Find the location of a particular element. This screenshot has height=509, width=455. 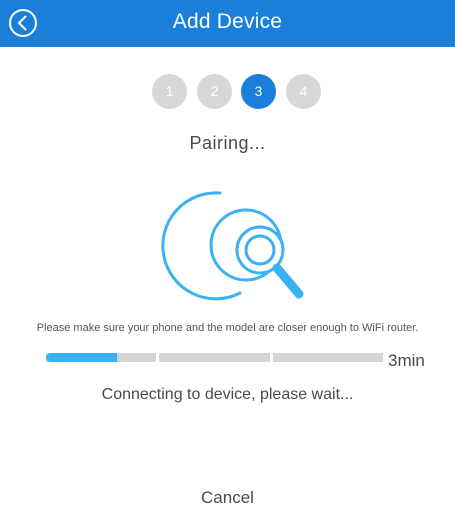

step-indicator: 1 2 3 4 is located at coordinates (227, 92).